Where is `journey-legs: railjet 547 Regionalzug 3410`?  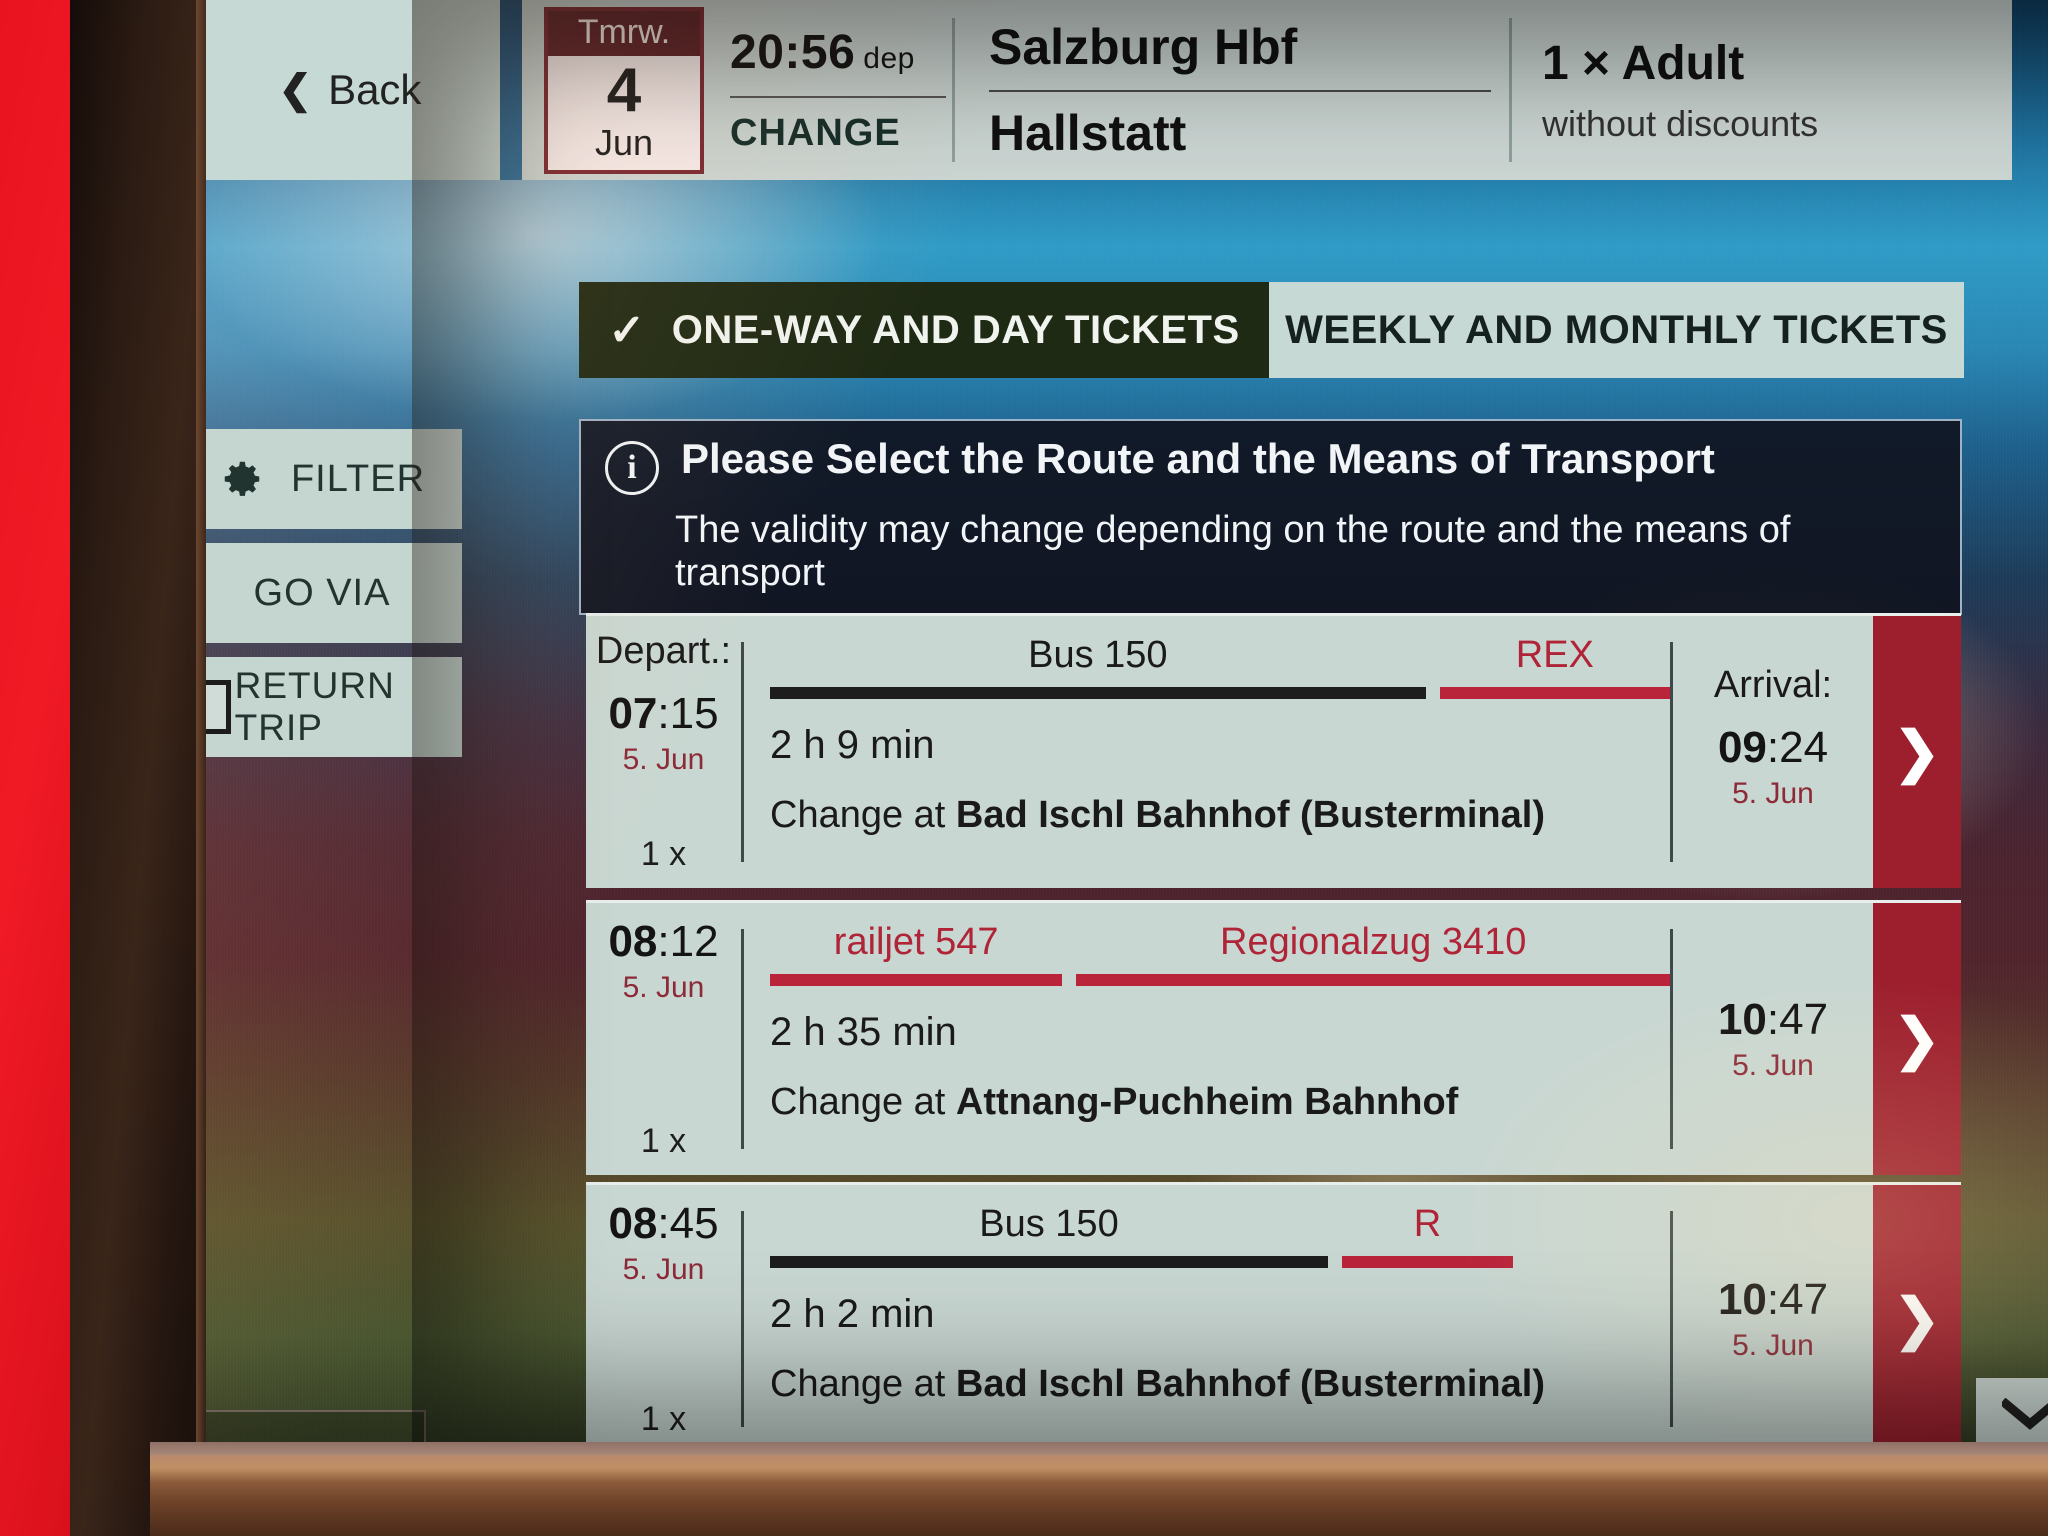 journey-legs: railjet 547 Regionalzug 3410 is located at coordinates (1220, 953).